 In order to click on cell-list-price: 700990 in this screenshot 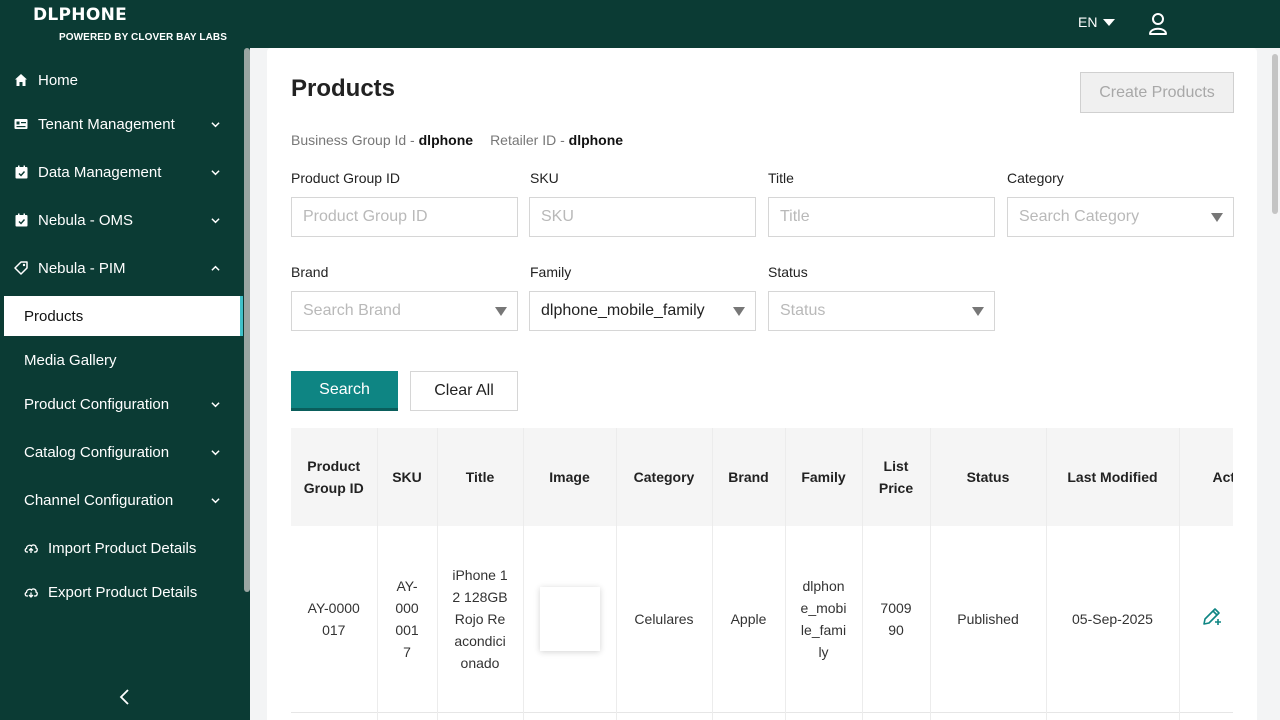, I will do `click(896, 619)`.